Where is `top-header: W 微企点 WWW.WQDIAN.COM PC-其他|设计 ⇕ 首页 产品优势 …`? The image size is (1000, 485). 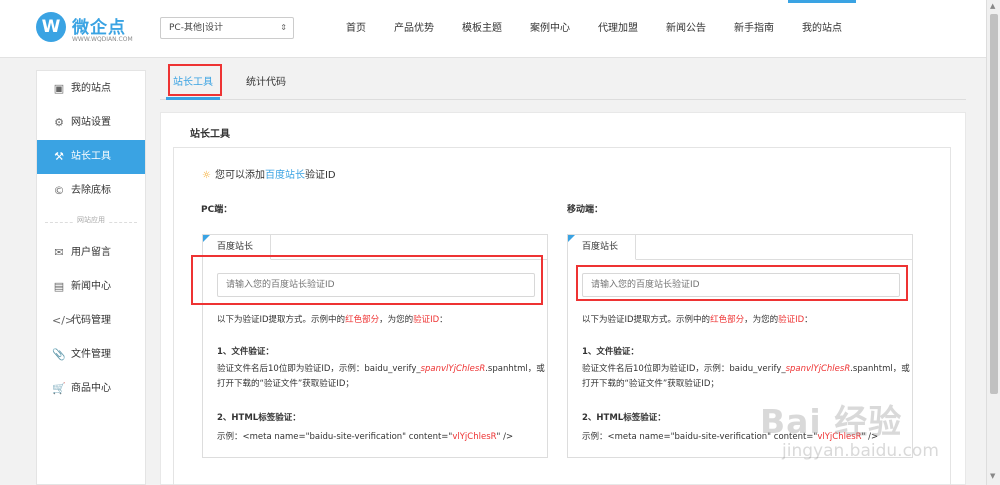
top-header: W 微企点 WWW.WQDIAN.COM PC-其他|设计 ⇕ 首页 产品优势 … is located at coordinates (493, 29).